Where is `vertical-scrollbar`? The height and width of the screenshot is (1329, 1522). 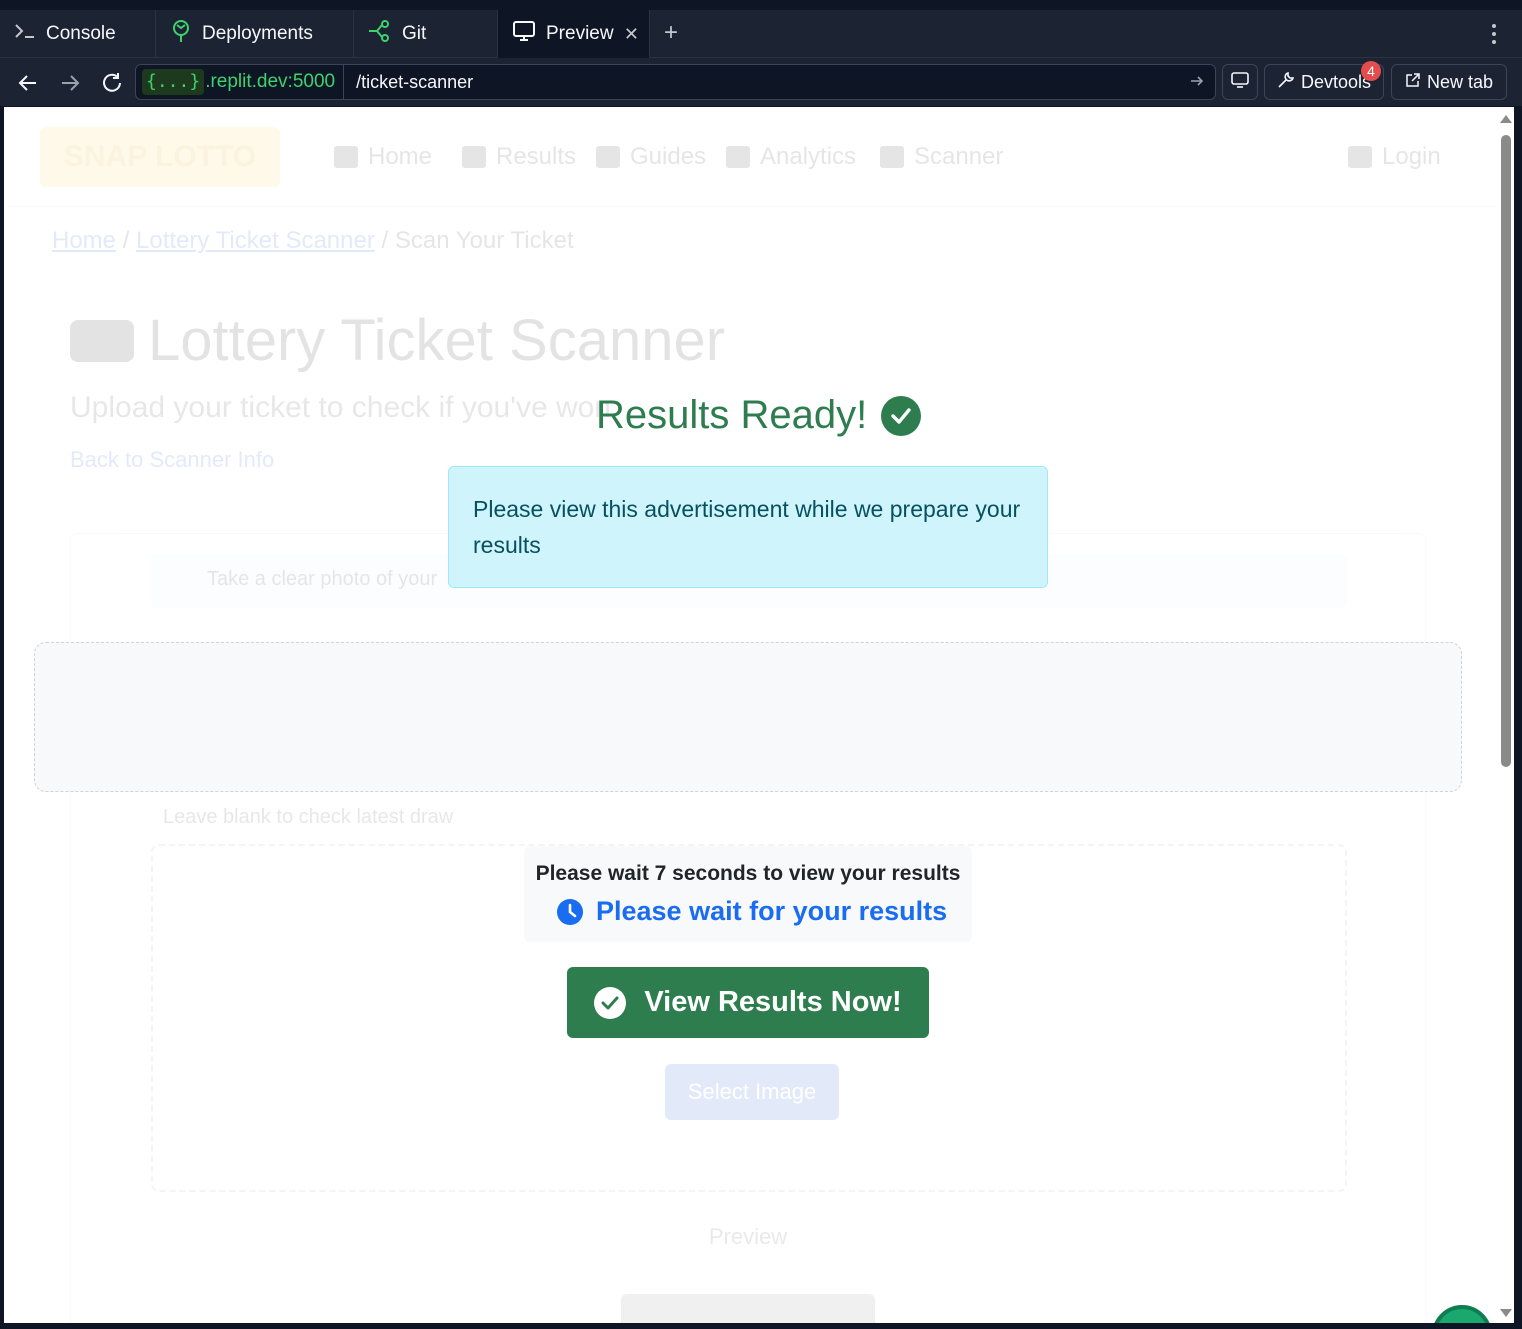
vertical-scrollbar is located at coordinates (1505, 715).